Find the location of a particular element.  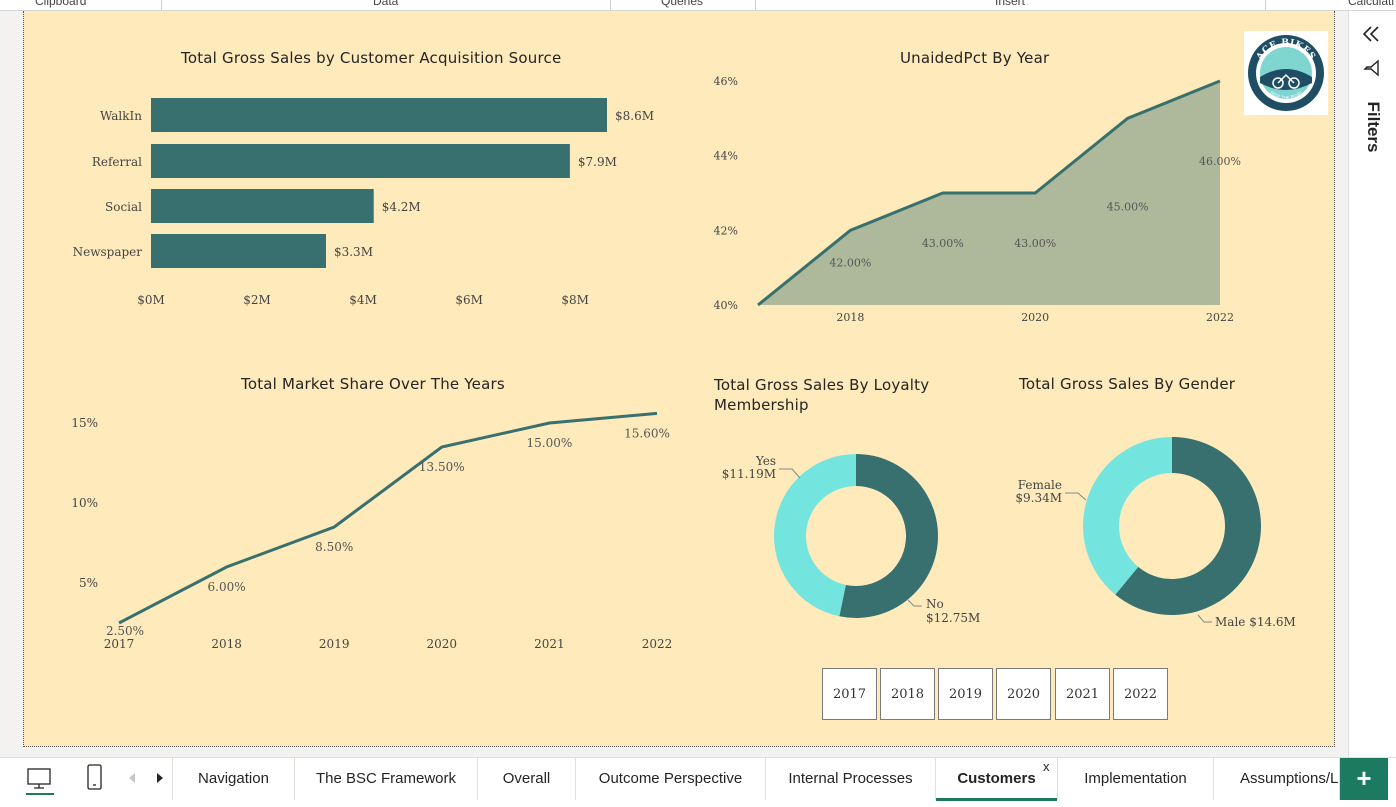

slice-category-label: Male $14.6M is located at coordinates (1255, 622).